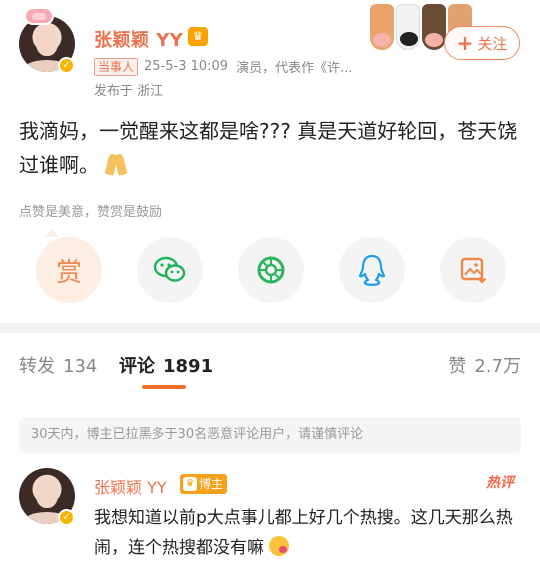 The height and width of the screenshot is (567, 540). Describe the element at coordinates (52, 233) in the screenshot. I see `tooltip-caret` at that location.